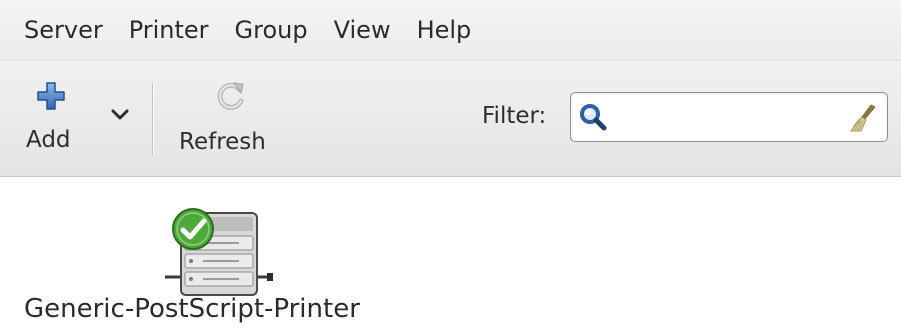 Image resolution: width=901 pixels, height=332 pixels. I want to click on menu-group: Group, so click(271, 30).